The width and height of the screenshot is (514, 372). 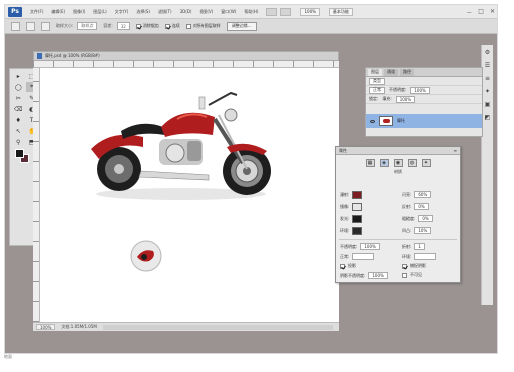 I want to click on cast-shadow-checkbox, so click(x=342, y=266).